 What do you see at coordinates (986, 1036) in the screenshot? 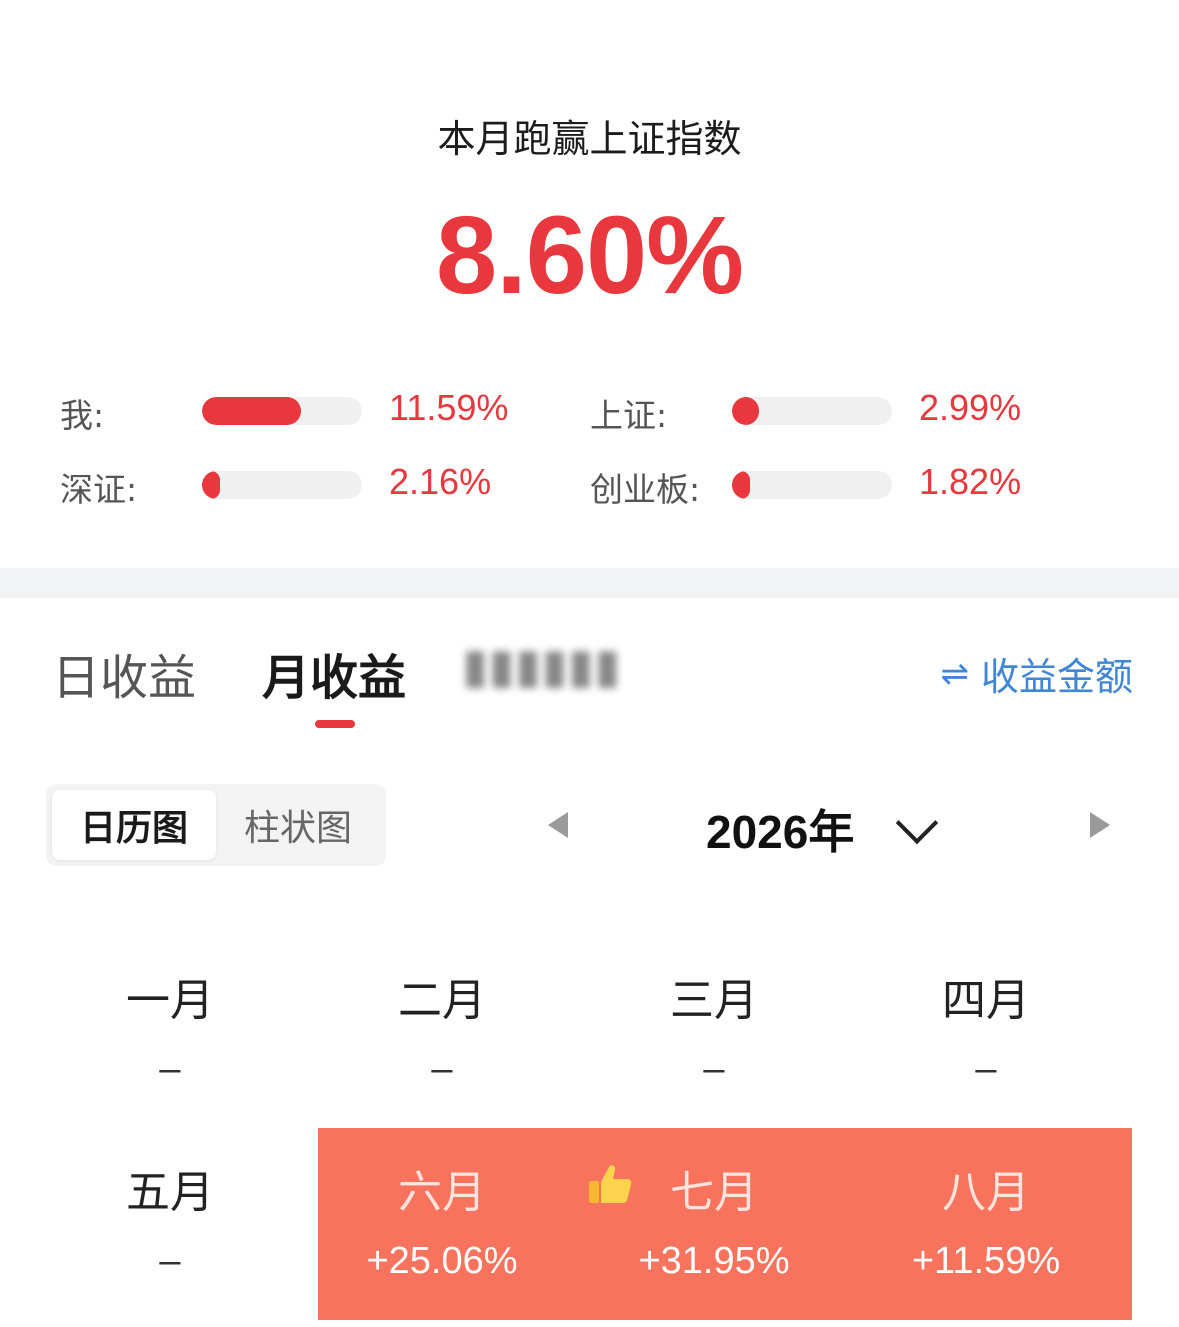
I see `month-cell: 四月 –` at bounding box center [986, 1036].